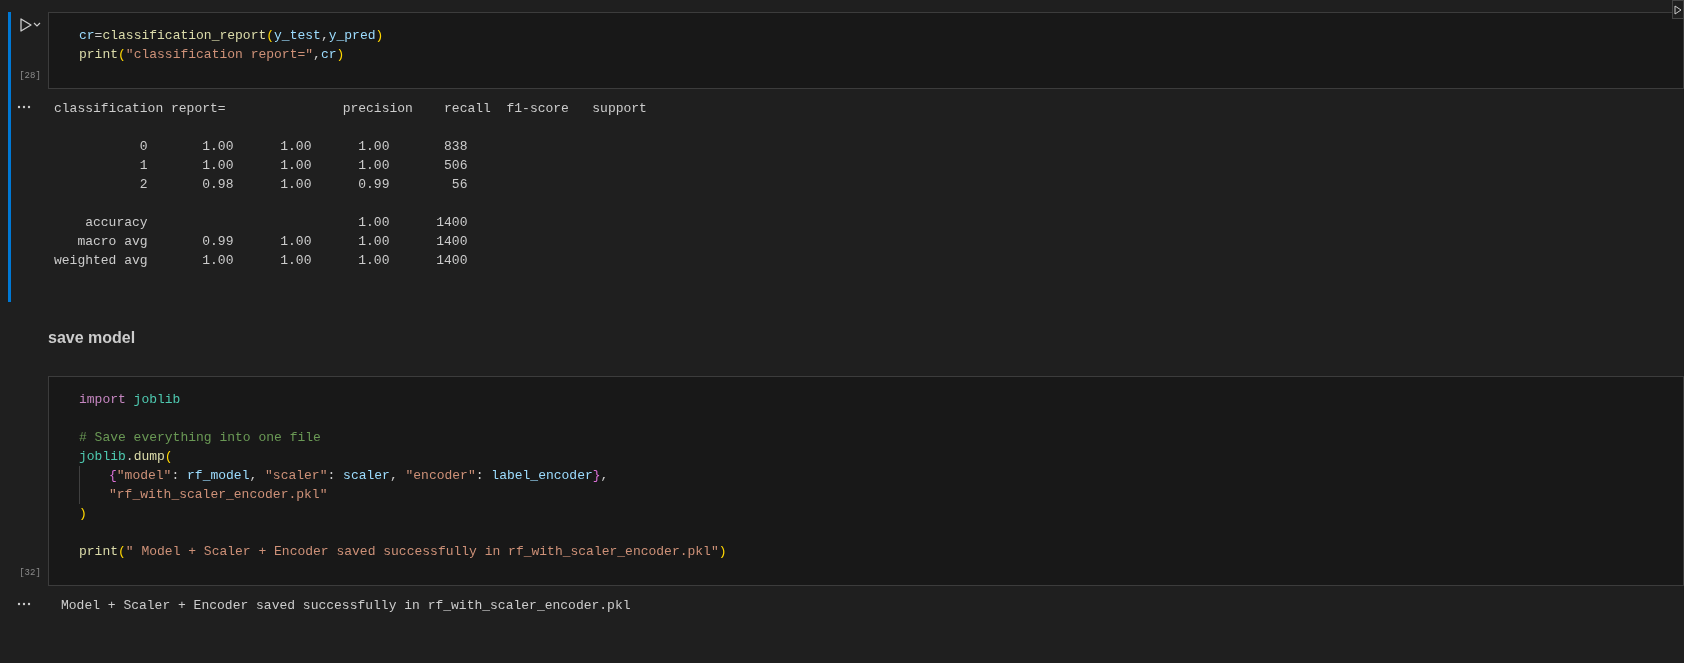  What do you see at coordinates (1678, 9) in the screenshot?
I see `toolbar-icon` at bounding box center [1678, 9].